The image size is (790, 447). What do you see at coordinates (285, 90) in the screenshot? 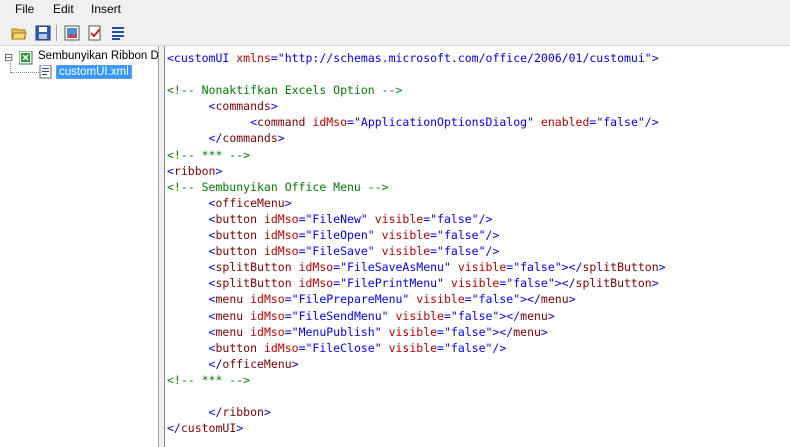
I see `code-token: <!-- Nonaktifkan Excels Option -->` at bounding box center [285, 90].